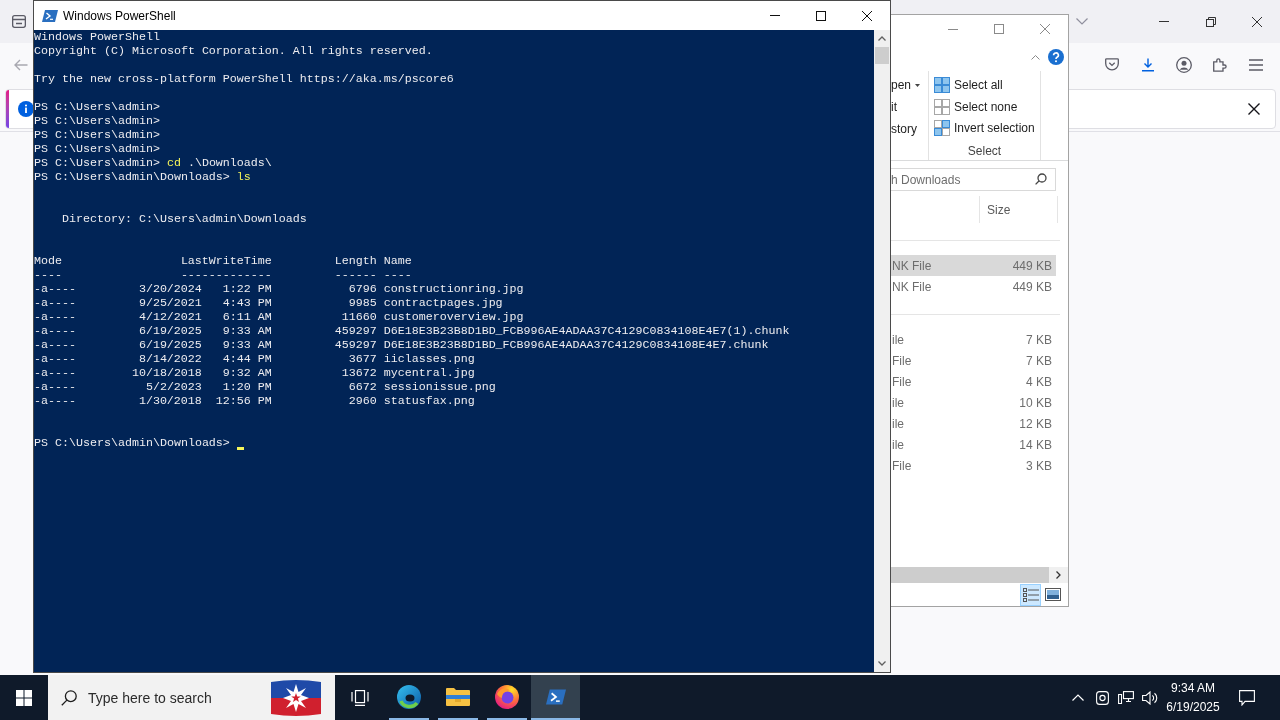 The image size is (1280, 720). Describe the element at coordinates (1039, 361) in the screenshot. I see `file-size-text: 7 KB` at that location.